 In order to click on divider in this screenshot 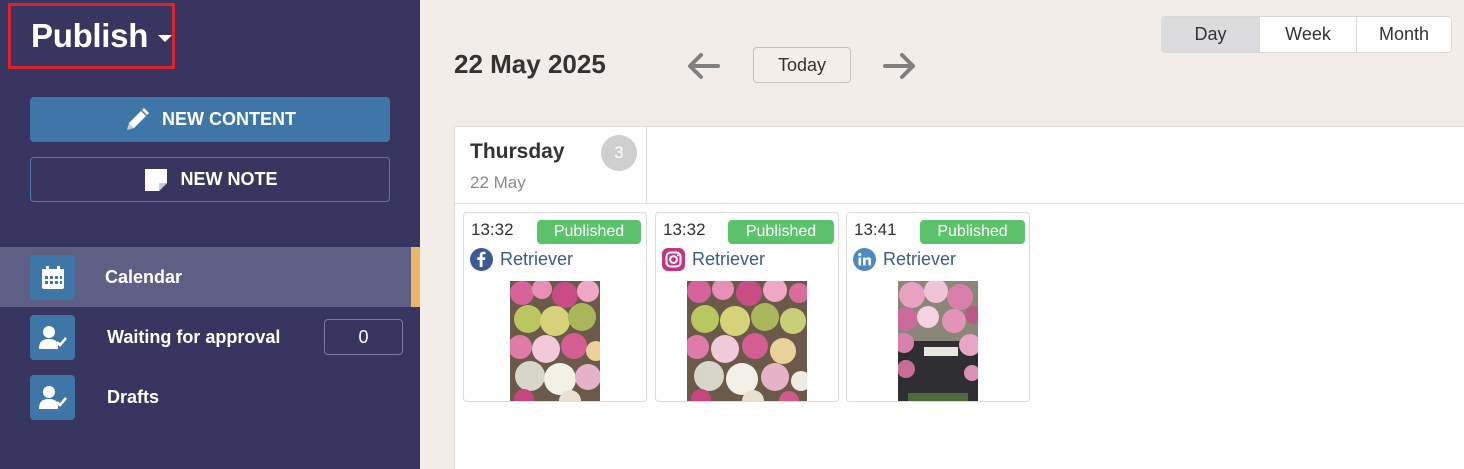, I will do `click(959, 203)`.